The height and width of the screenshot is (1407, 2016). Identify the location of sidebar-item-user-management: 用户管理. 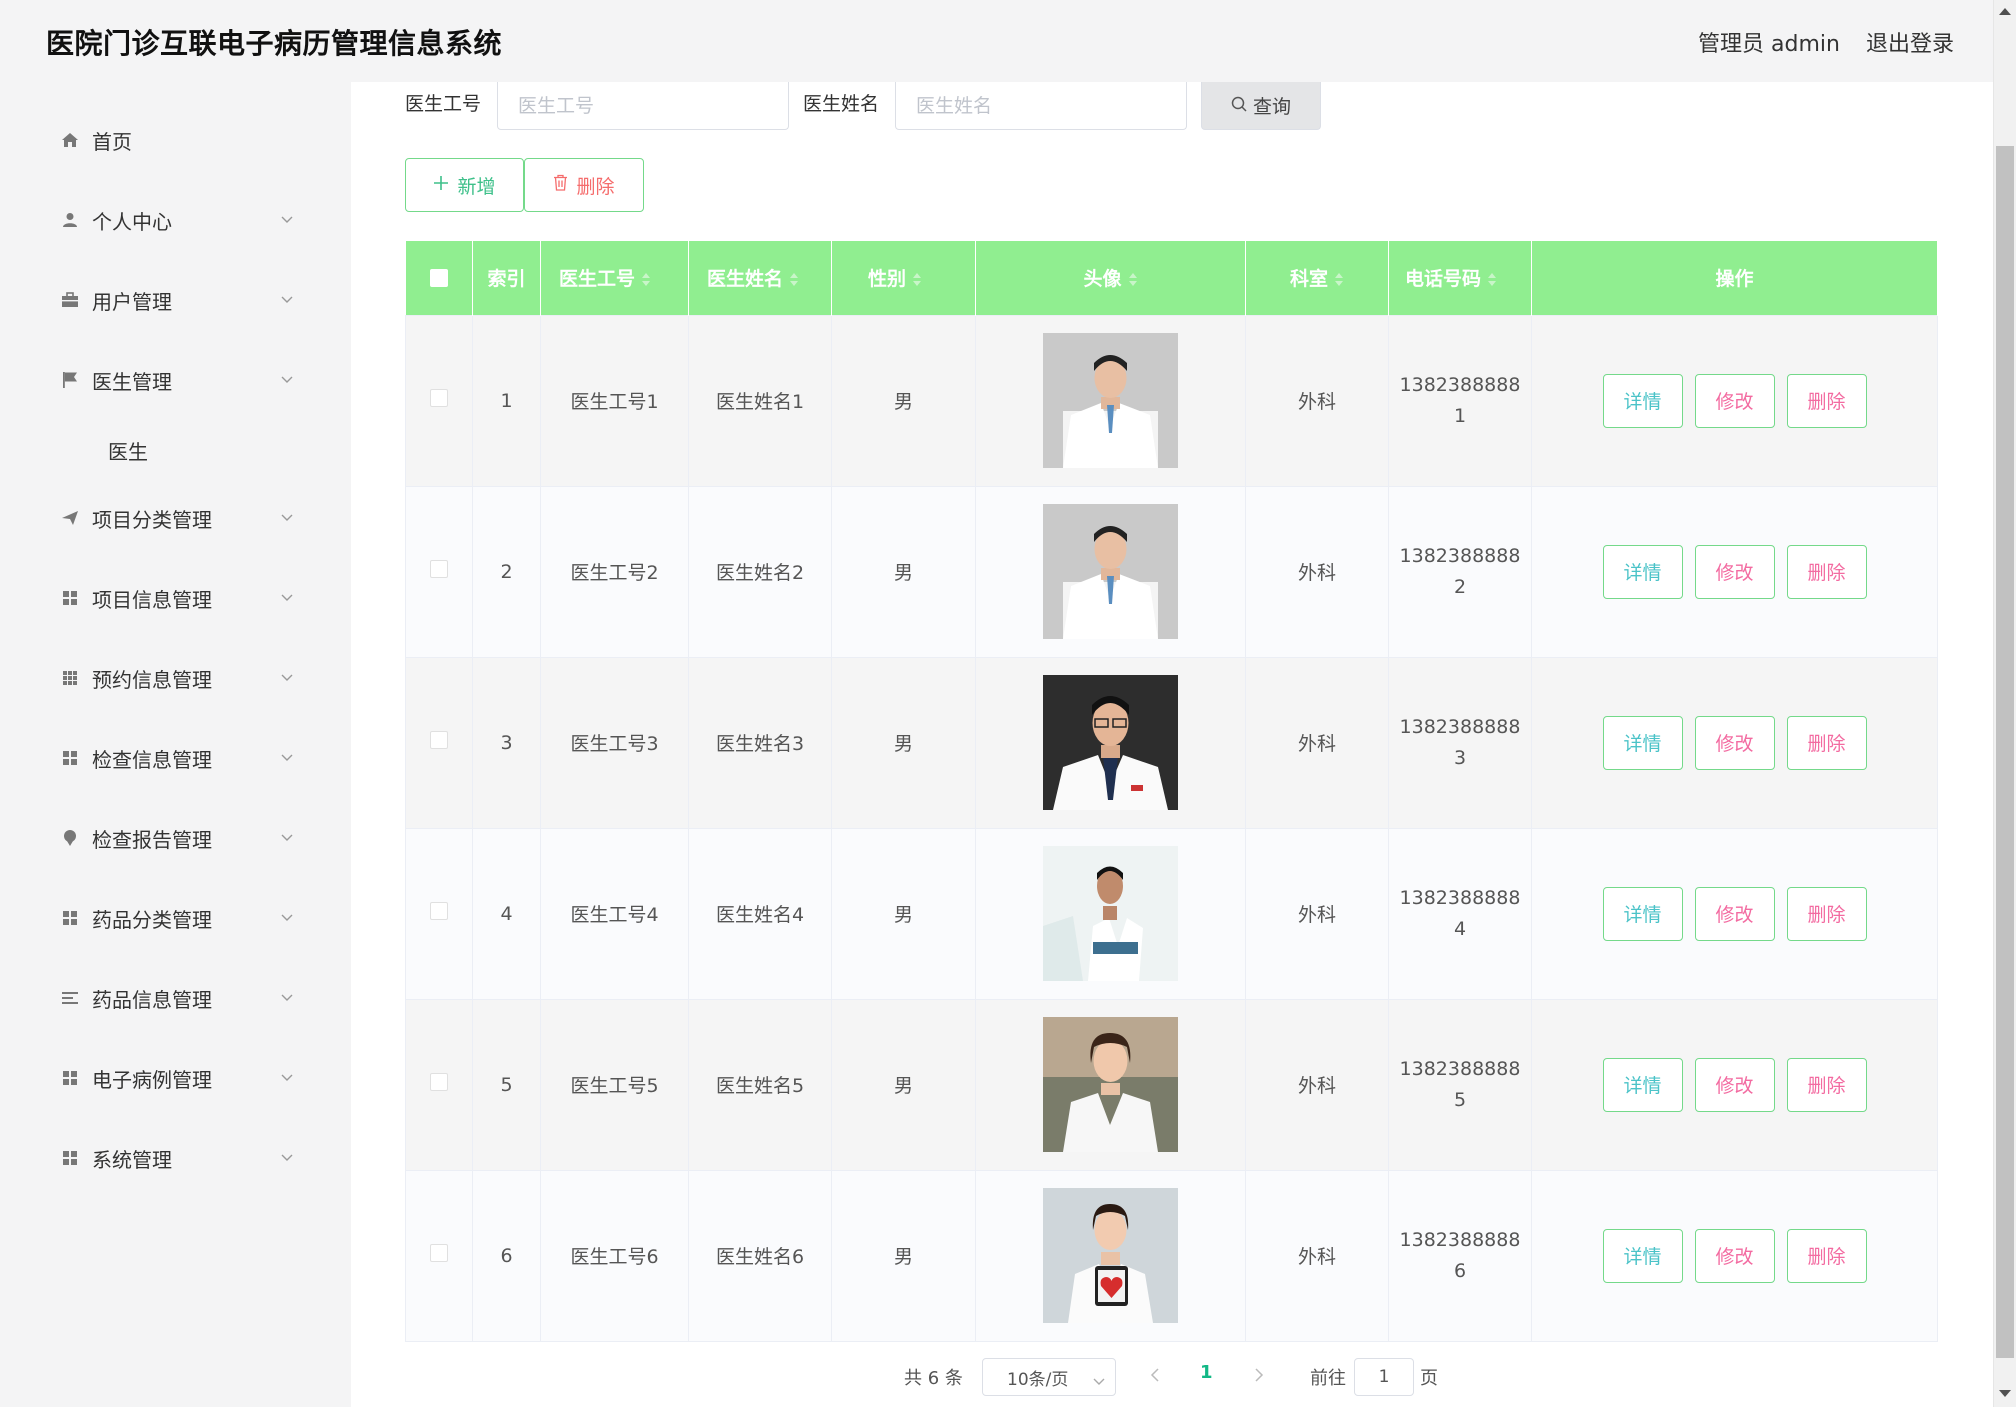
(167, 300).